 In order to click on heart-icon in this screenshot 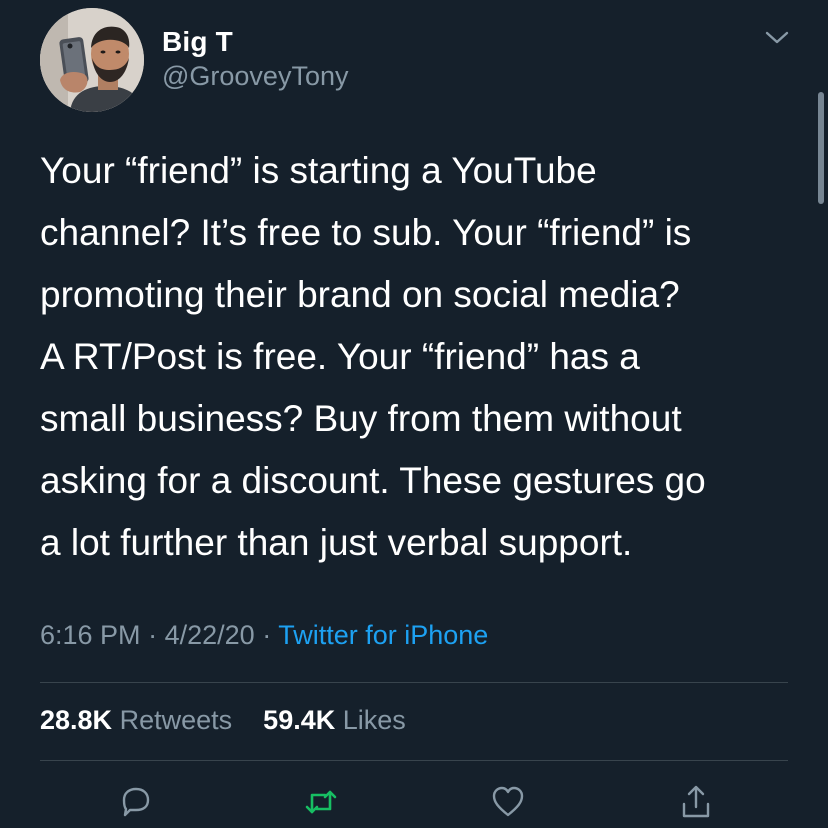, I will do `click(508, 801)`.